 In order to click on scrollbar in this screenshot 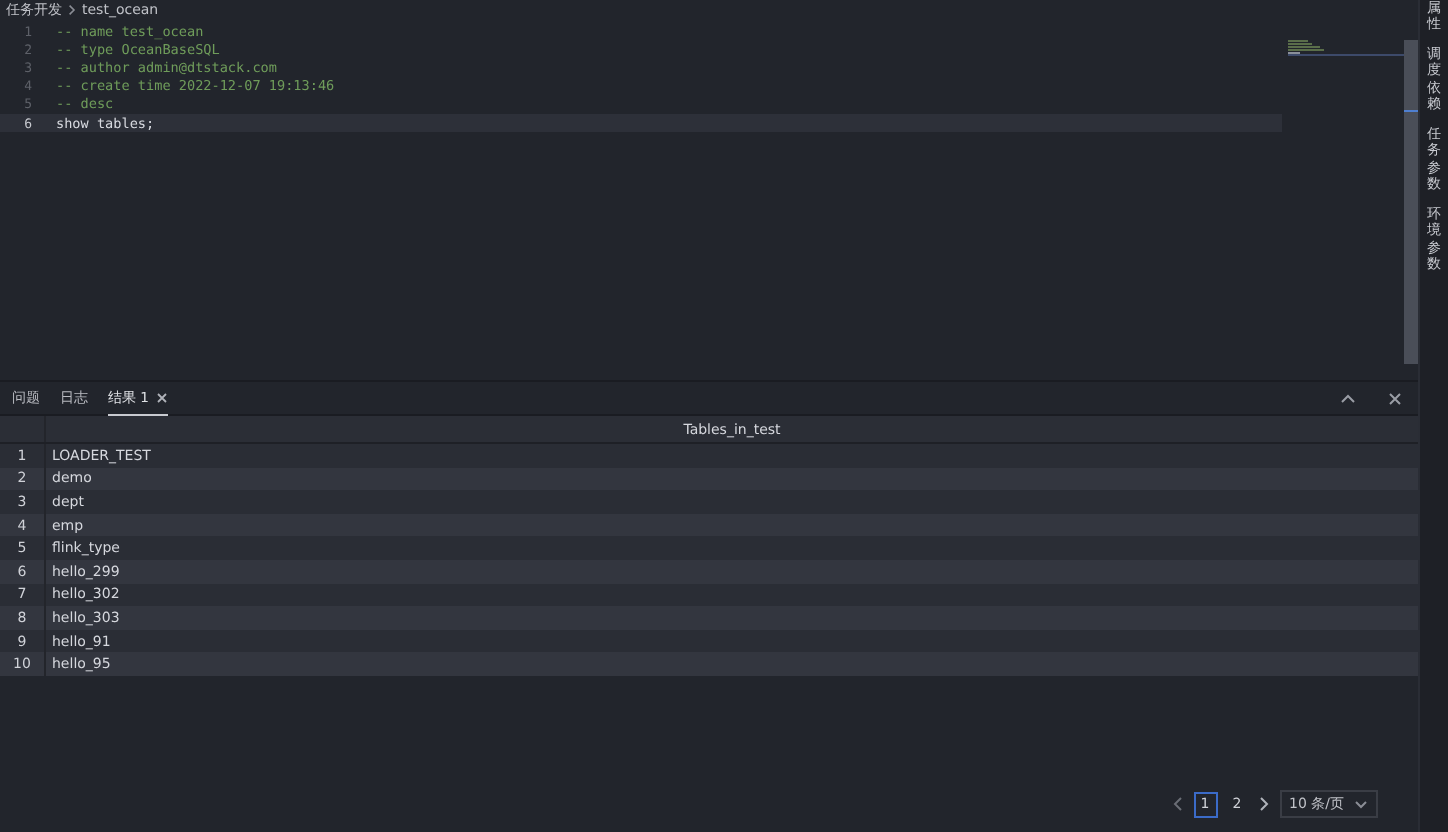, I will do `click(1411, 202)`.